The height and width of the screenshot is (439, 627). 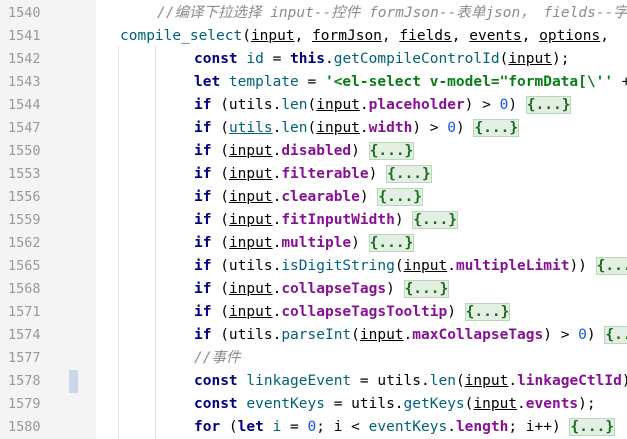 I want to click on code-text: if (input.fitInputWidth) {...}, so click(x=326, y=220).